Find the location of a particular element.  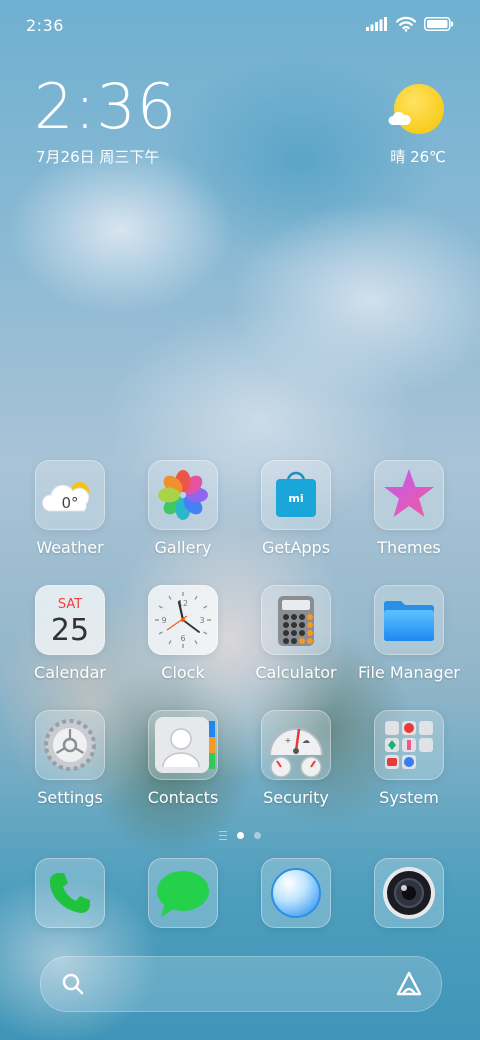

app-getapps: mi GetApps is located at coordinates (296, 508).